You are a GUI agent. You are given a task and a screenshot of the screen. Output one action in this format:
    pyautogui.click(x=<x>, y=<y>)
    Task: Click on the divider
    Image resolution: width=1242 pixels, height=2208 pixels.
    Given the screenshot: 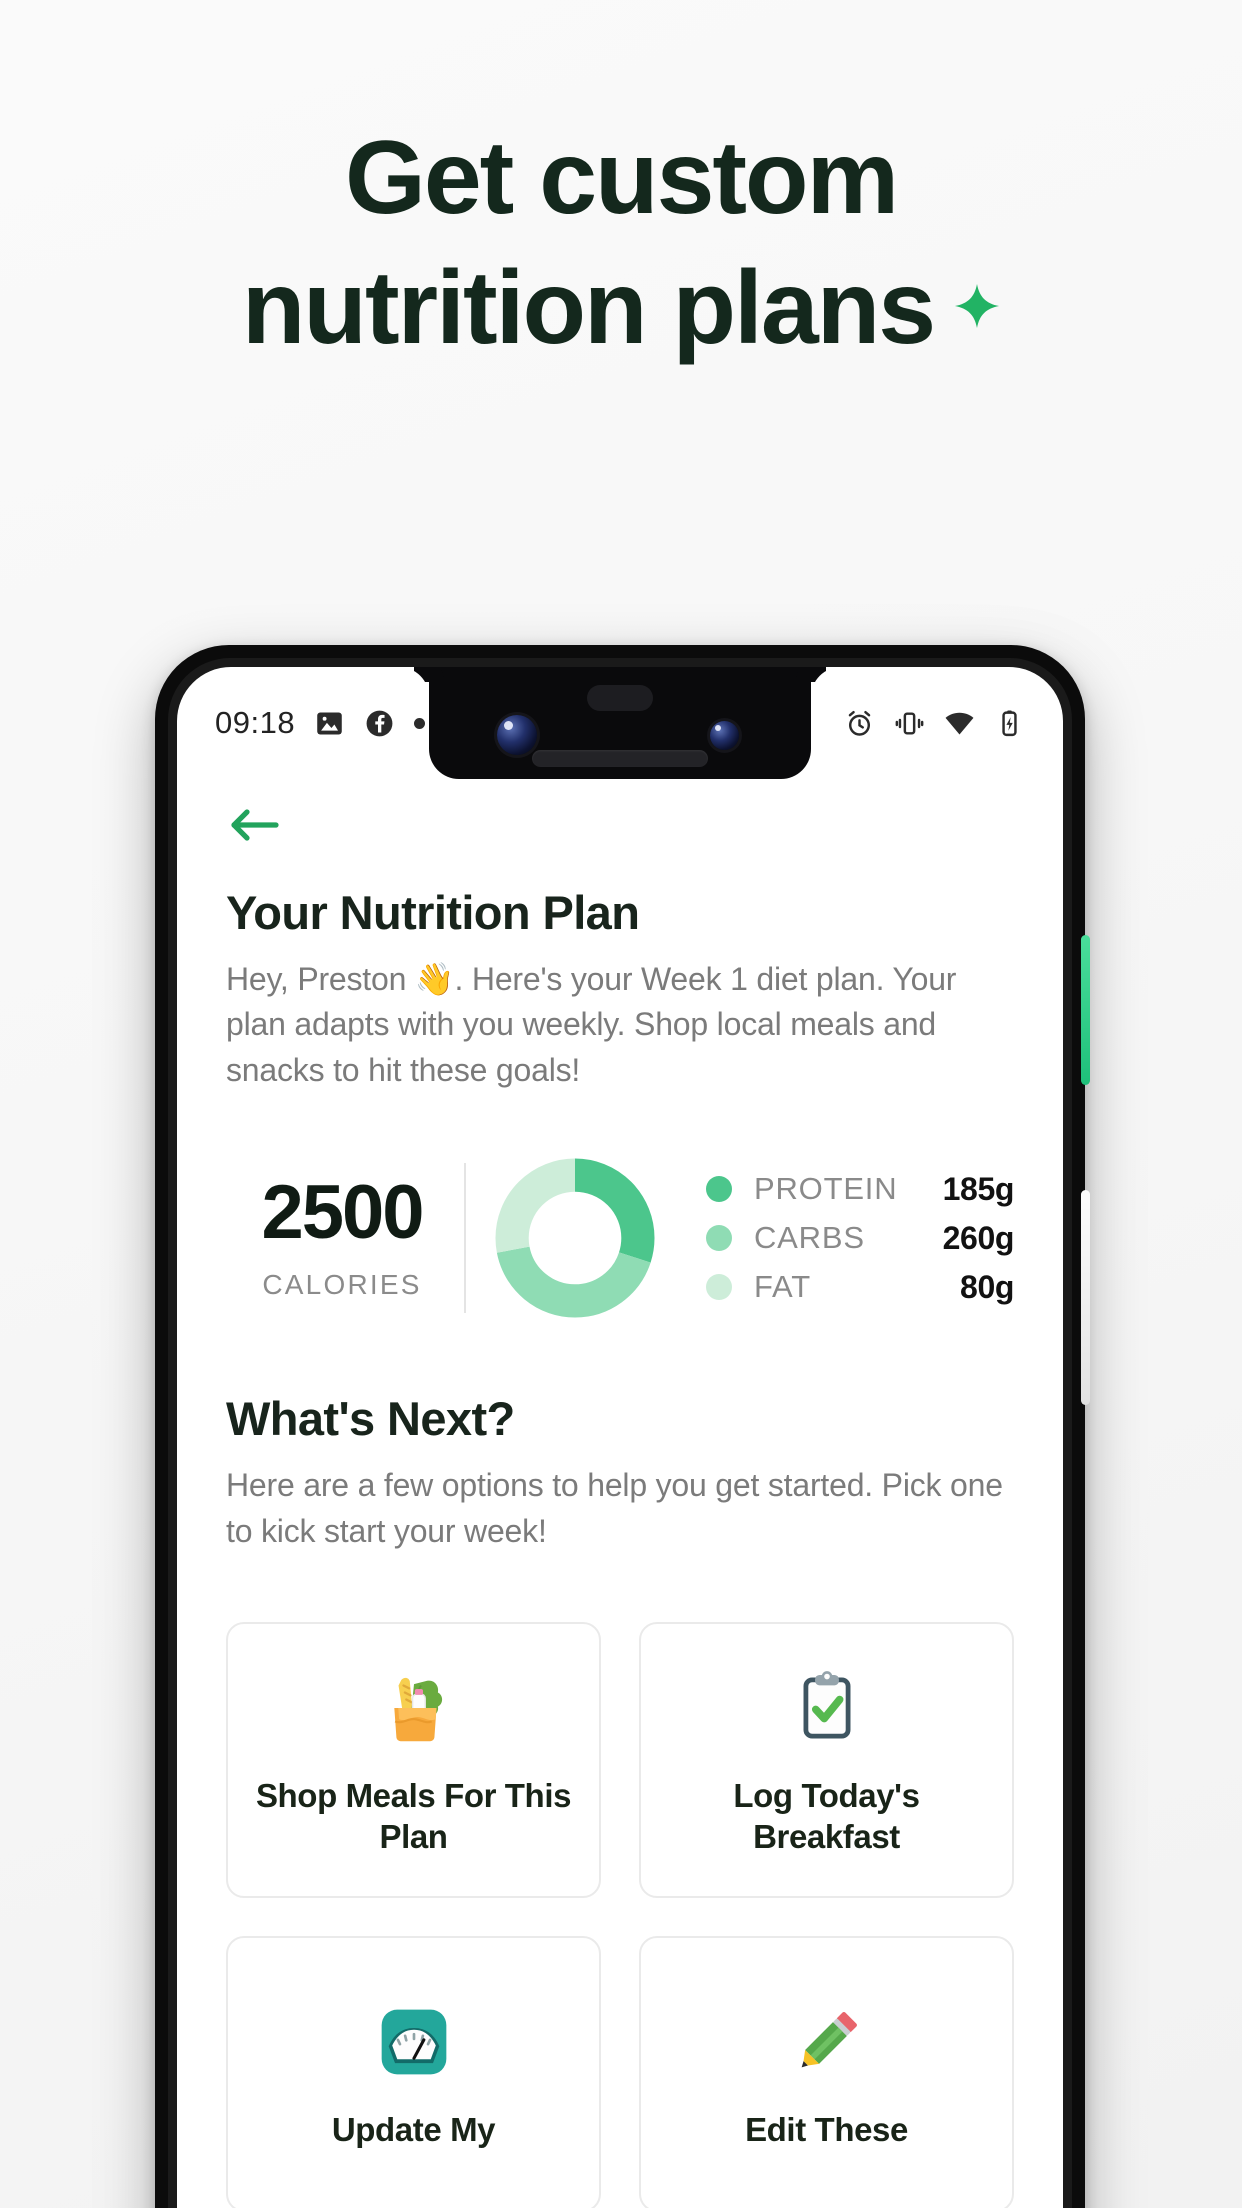 What is the action you would take?
    pyautogui.click(x=465, y=1238)
    